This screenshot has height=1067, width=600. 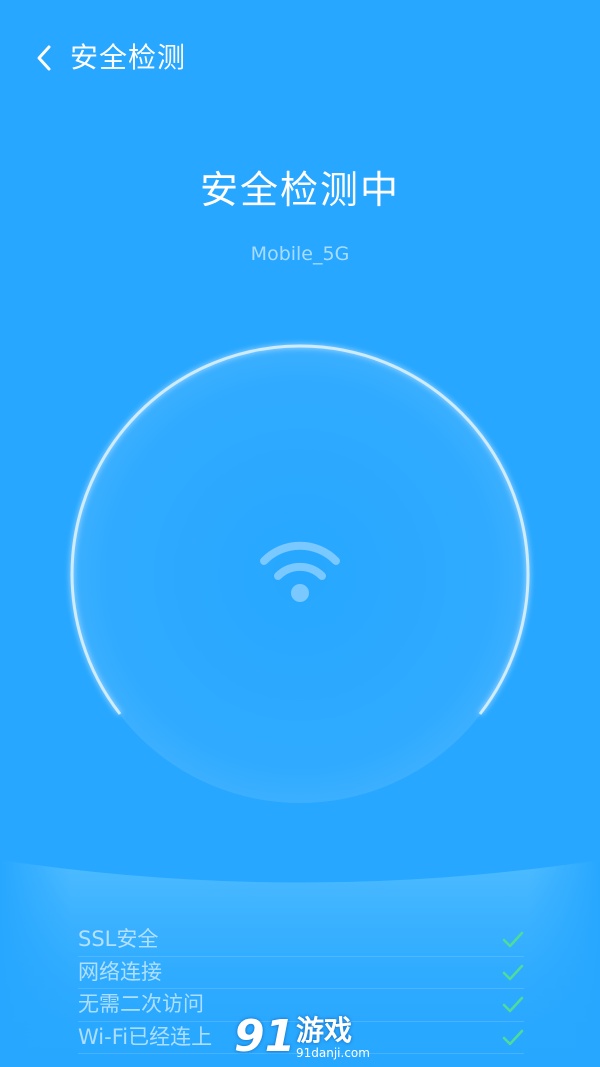 I want to click on top-bar: 安全检测, so click(x=300, y=56).